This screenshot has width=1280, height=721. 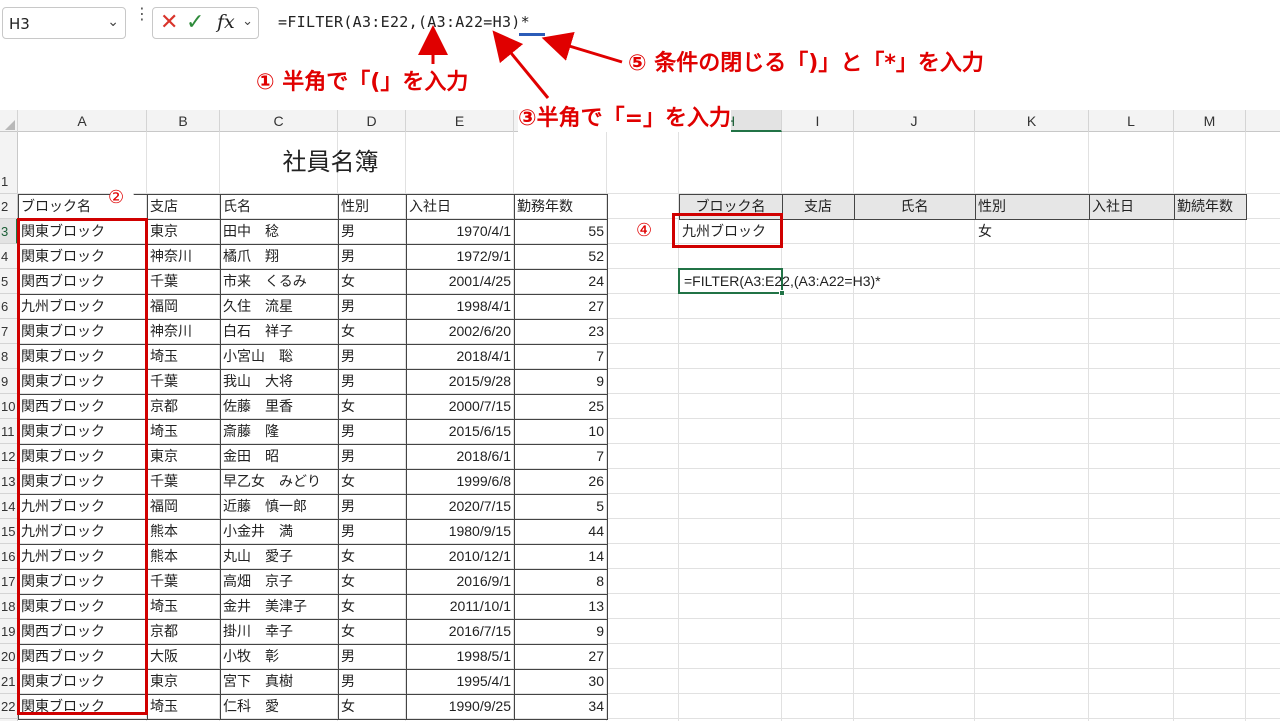 I want to click on table-cell: 52, so click(x=560, y=256).